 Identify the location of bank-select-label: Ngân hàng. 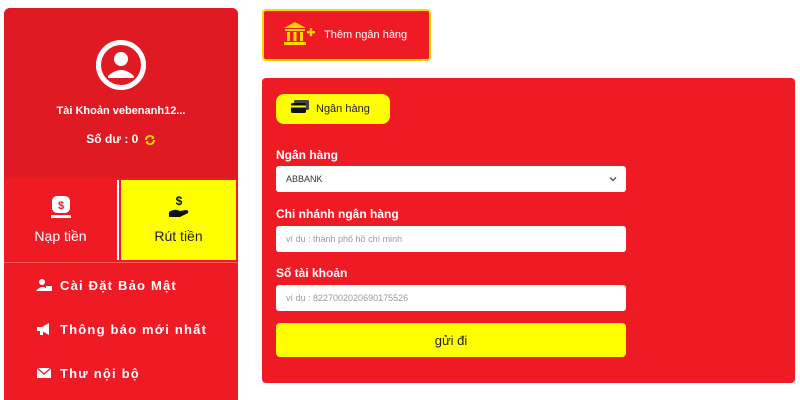
(307, 155).